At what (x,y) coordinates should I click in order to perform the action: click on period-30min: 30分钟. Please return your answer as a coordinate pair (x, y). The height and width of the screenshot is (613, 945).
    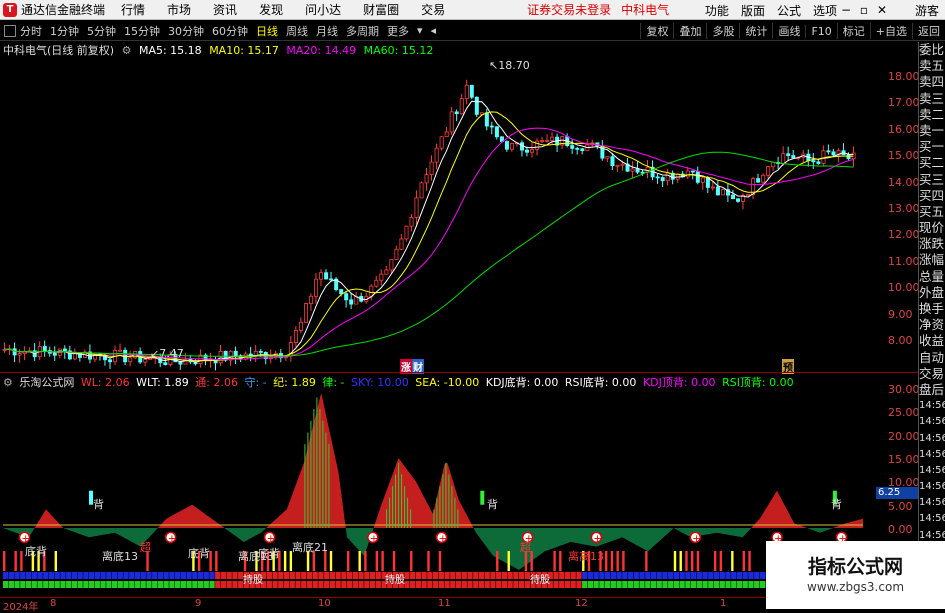
    Looking at the image, I should click on (186, 31).